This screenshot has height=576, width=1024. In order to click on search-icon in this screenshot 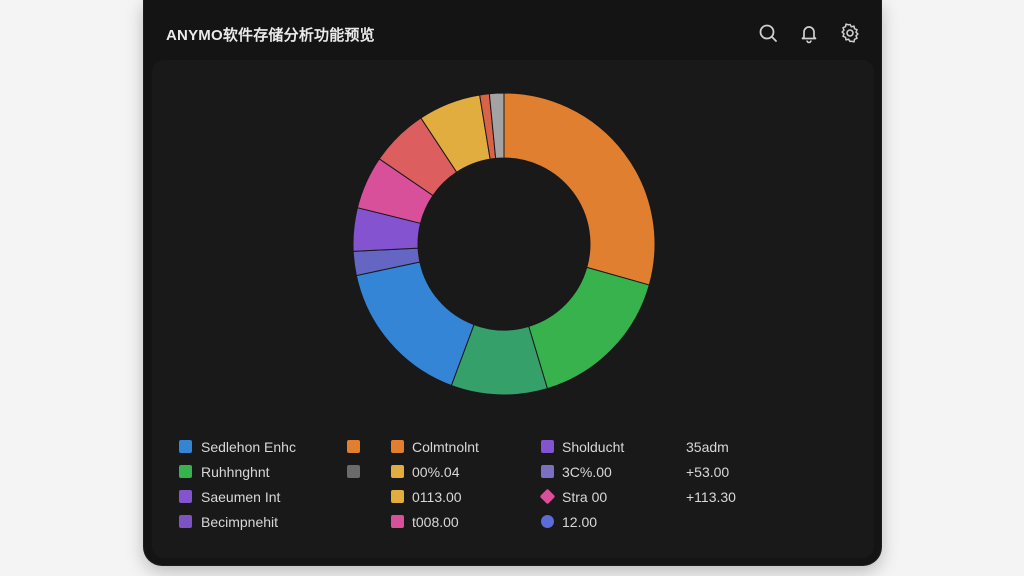, I will do `click(768, 33)`.